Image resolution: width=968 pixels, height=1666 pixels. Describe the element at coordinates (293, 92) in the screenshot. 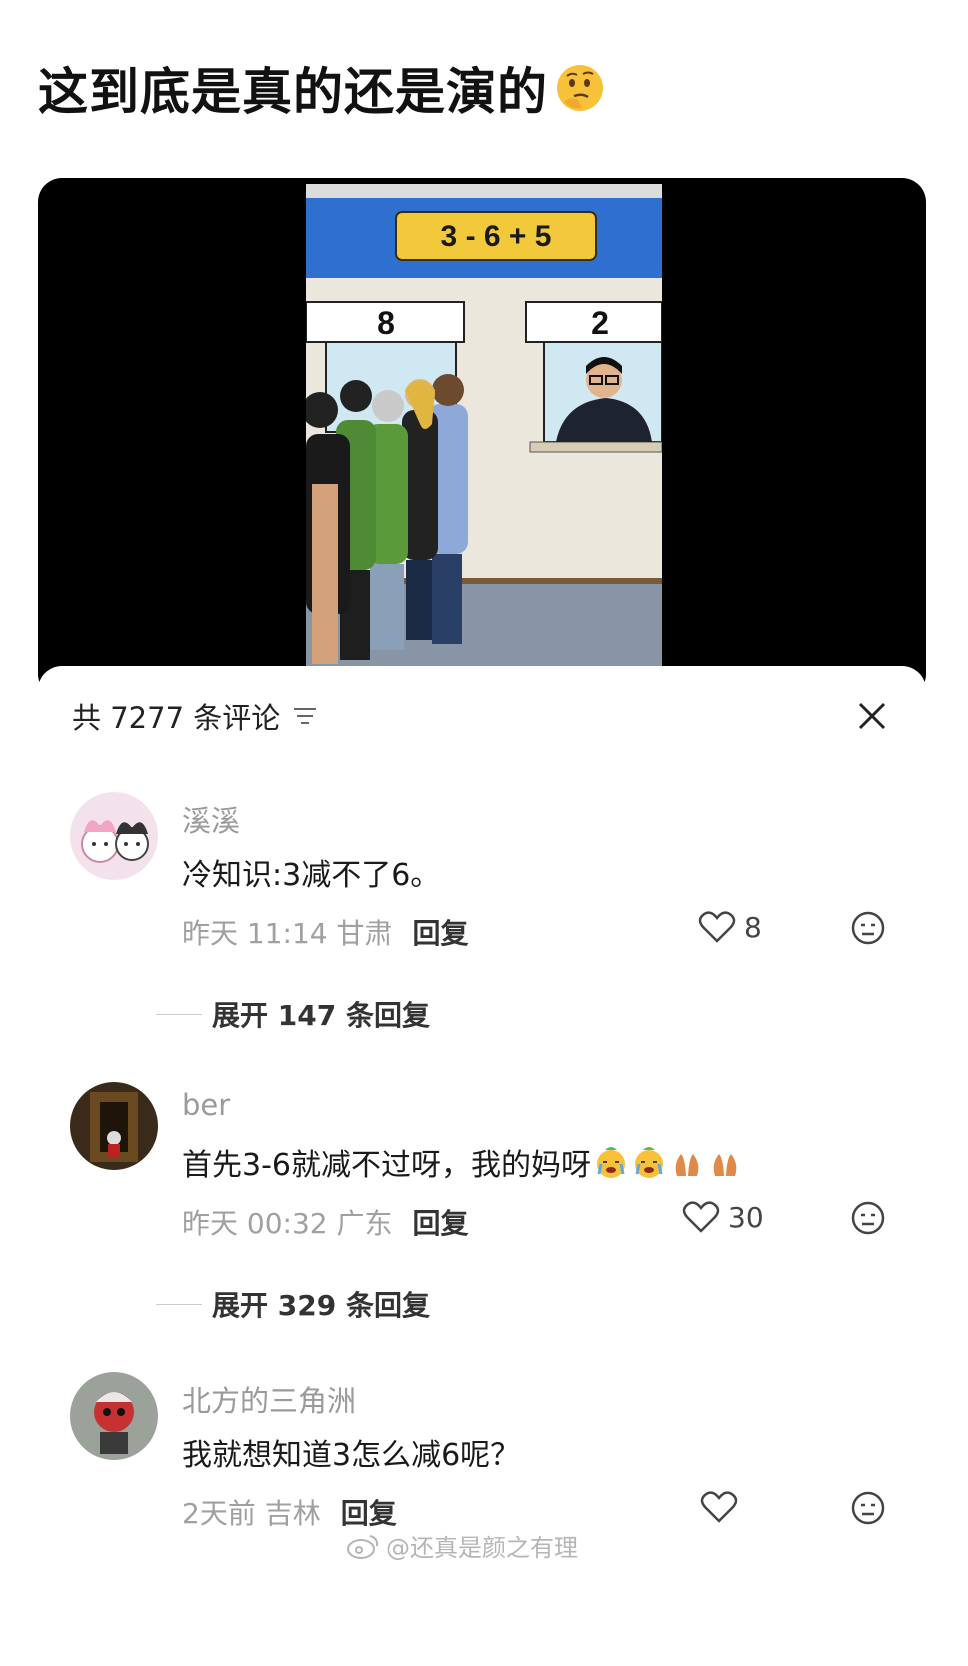

I see `post-title-text: 这到底是真的还是演的` at that location.